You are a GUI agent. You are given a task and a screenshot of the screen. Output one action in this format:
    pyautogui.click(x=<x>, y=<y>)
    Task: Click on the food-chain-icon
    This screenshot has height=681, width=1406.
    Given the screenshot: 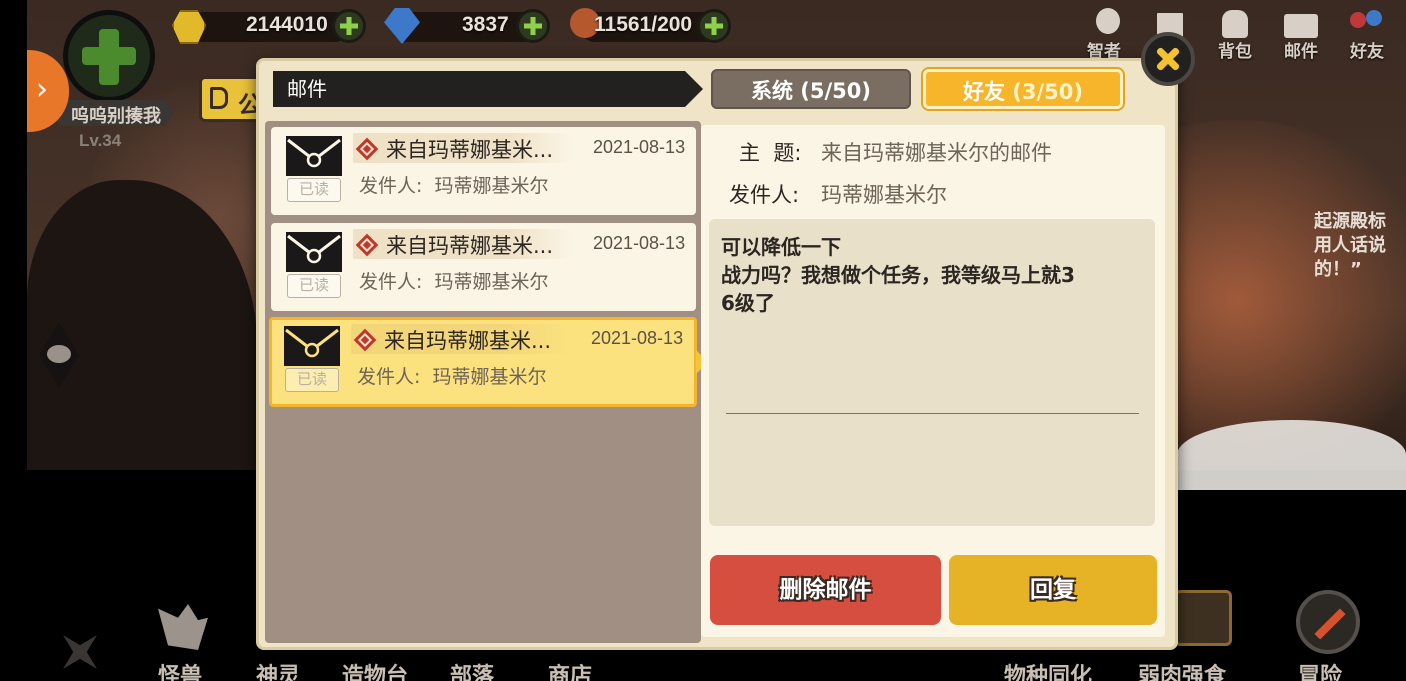 What is the action you would take?
    pyautogui.click(x=1203, y=618)
    